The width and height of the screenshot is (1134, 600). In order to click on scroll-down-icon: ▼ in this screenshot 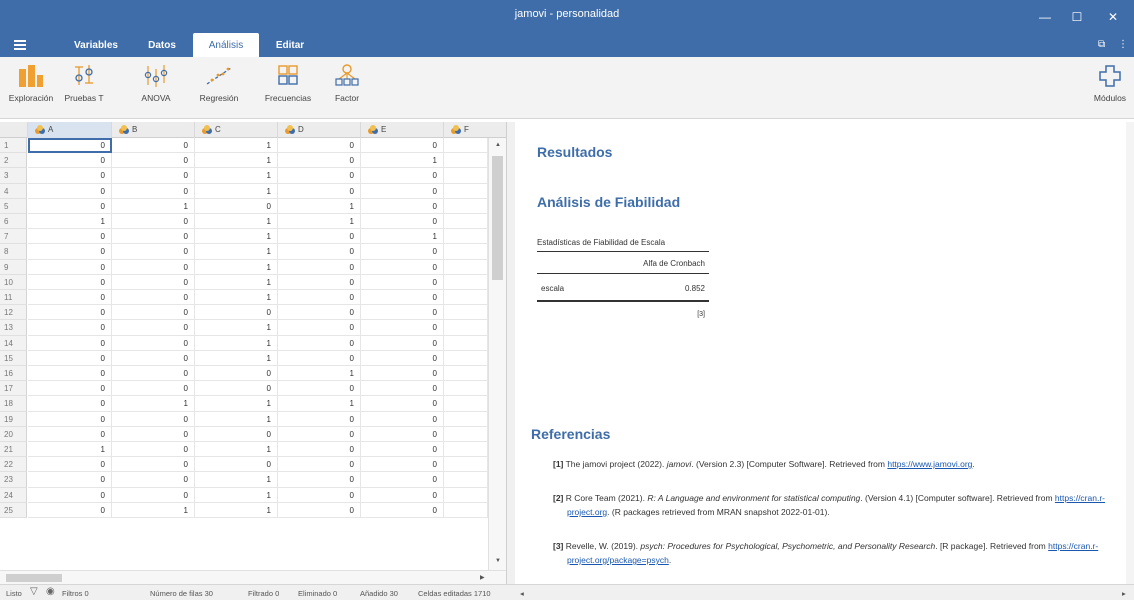, I will do `click(498, 561)`.